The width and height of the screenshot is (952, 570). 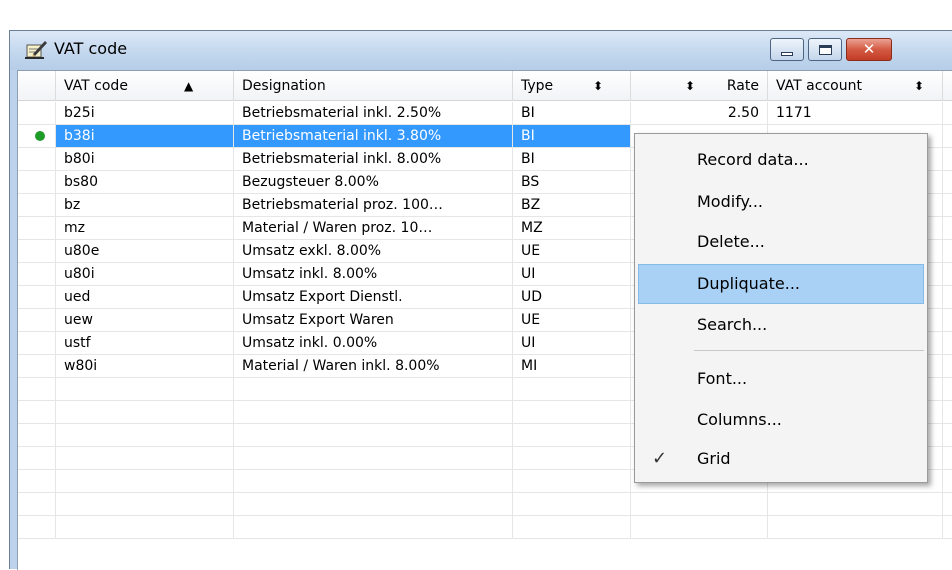 I want to click on empty-table-row, so click(x=485, y=504).